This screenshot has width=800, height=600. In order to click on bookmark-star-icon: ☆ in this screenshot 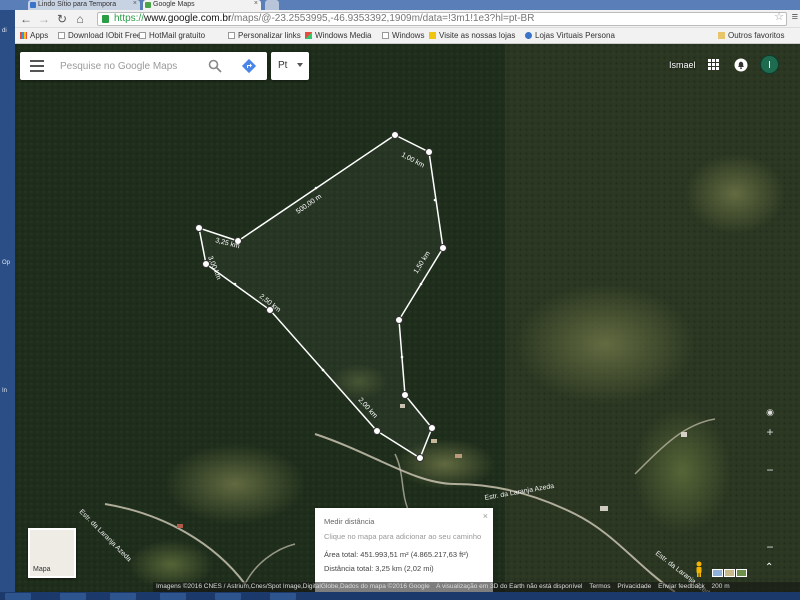, I will do `click(779, 16)`.